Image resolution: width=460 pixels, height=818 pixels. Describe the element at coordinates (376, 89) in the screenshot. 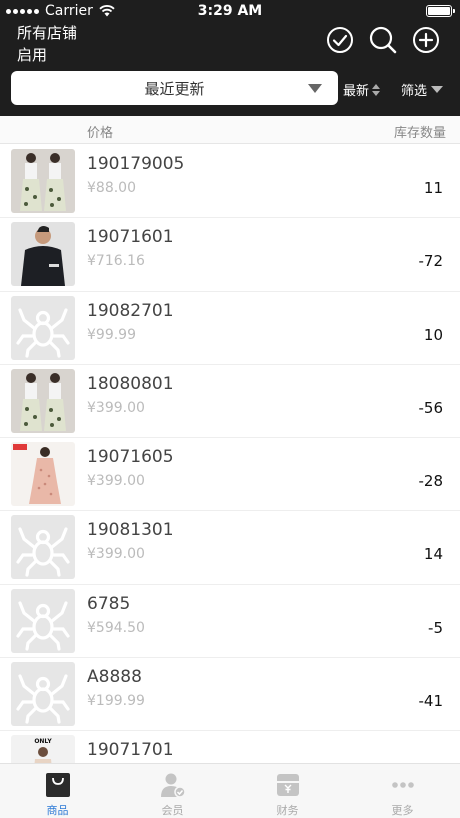

I see `sort-updown-icon` at that location.